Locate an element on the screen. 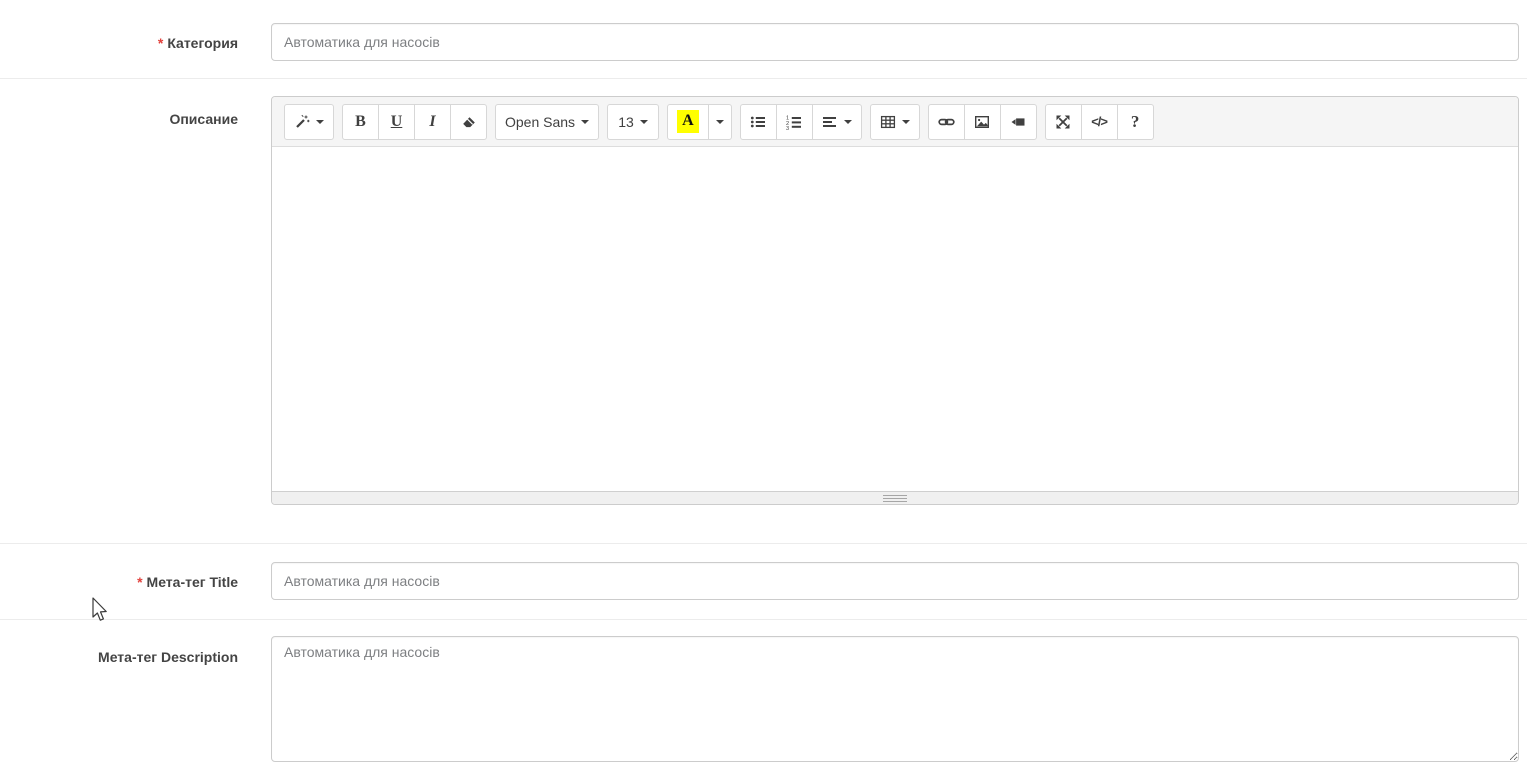 Image resolution: width=1527 pixels, height=776 pixels. meta-title-label-text: Мета-тег Title is located at coordinates (192, 582).